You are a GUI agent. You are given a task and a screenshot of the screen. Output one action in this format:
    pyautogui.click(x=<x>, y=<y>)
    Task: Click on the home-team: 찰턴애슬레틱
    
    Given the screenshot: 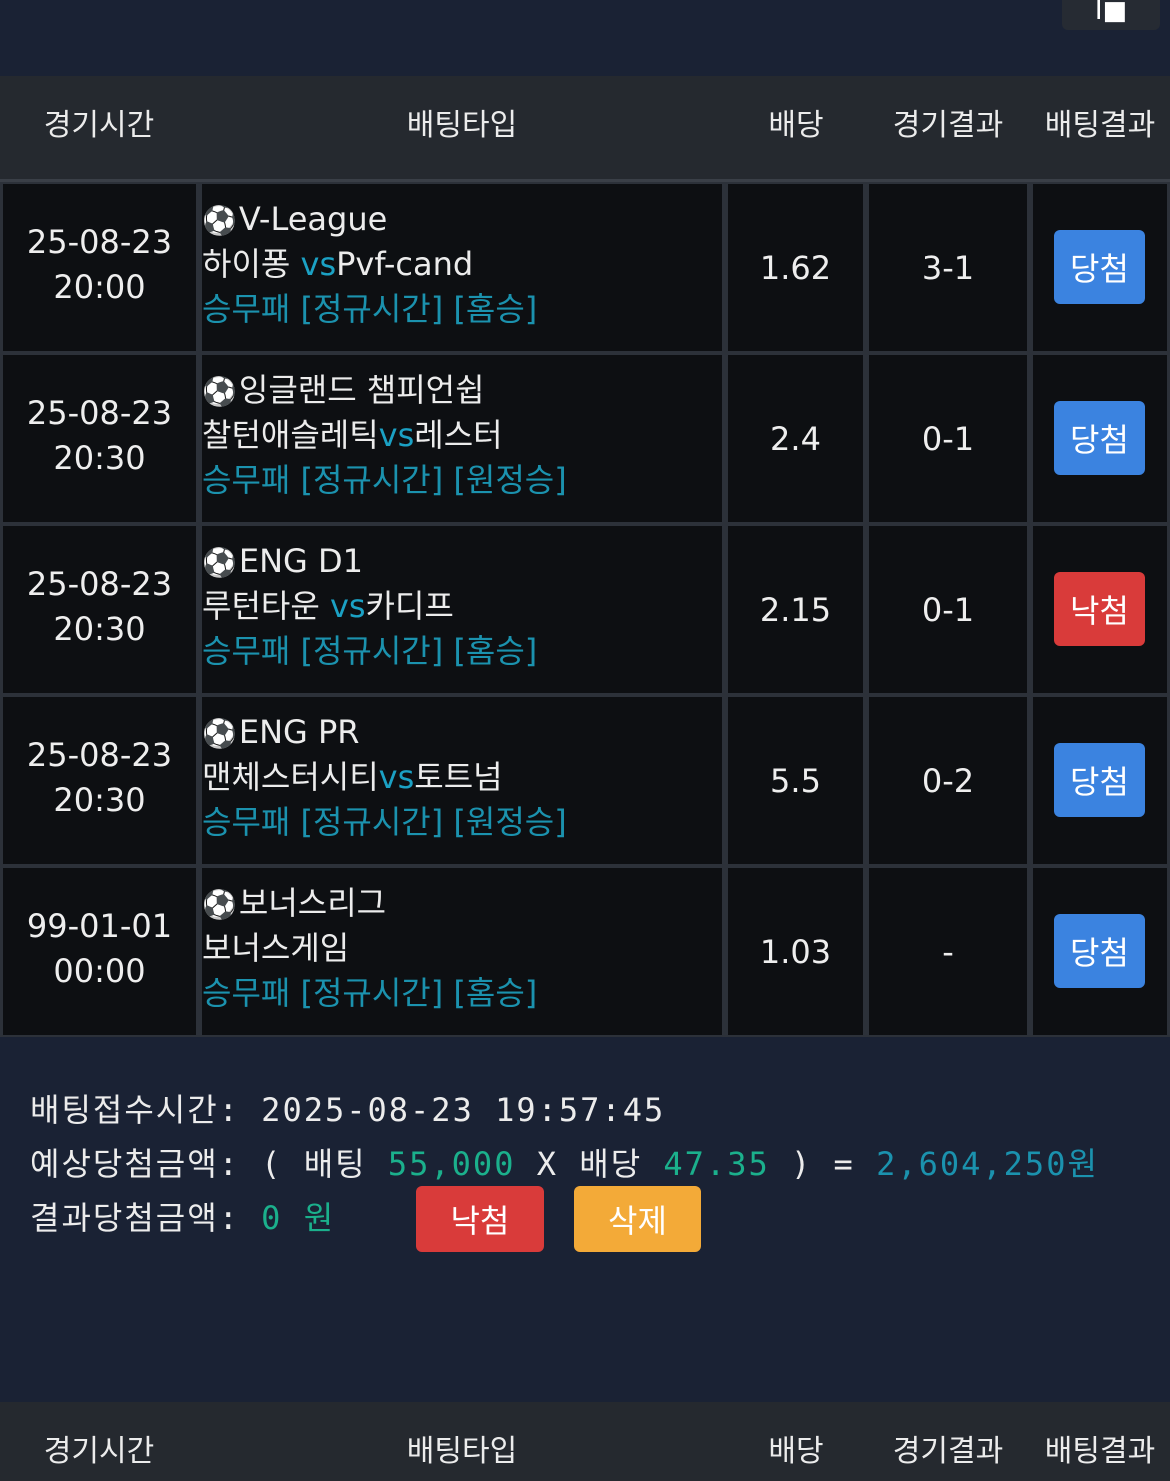 What is the action you would take?
    pyautogui.click(x=290, y=435)
    